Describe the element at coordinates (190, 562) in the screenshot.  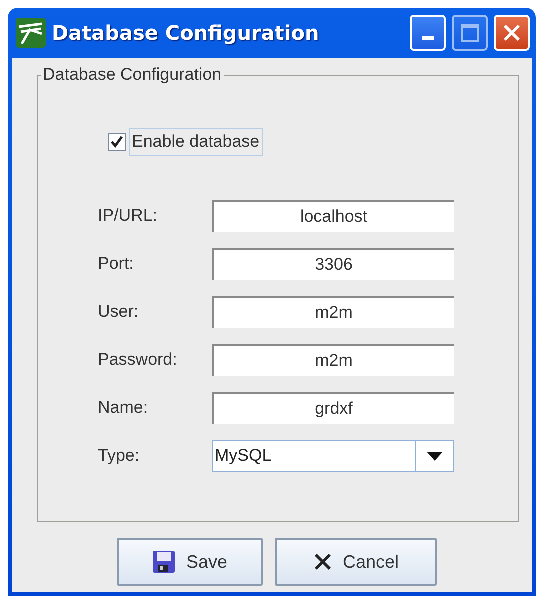
I see `save-button: Save` at that location.